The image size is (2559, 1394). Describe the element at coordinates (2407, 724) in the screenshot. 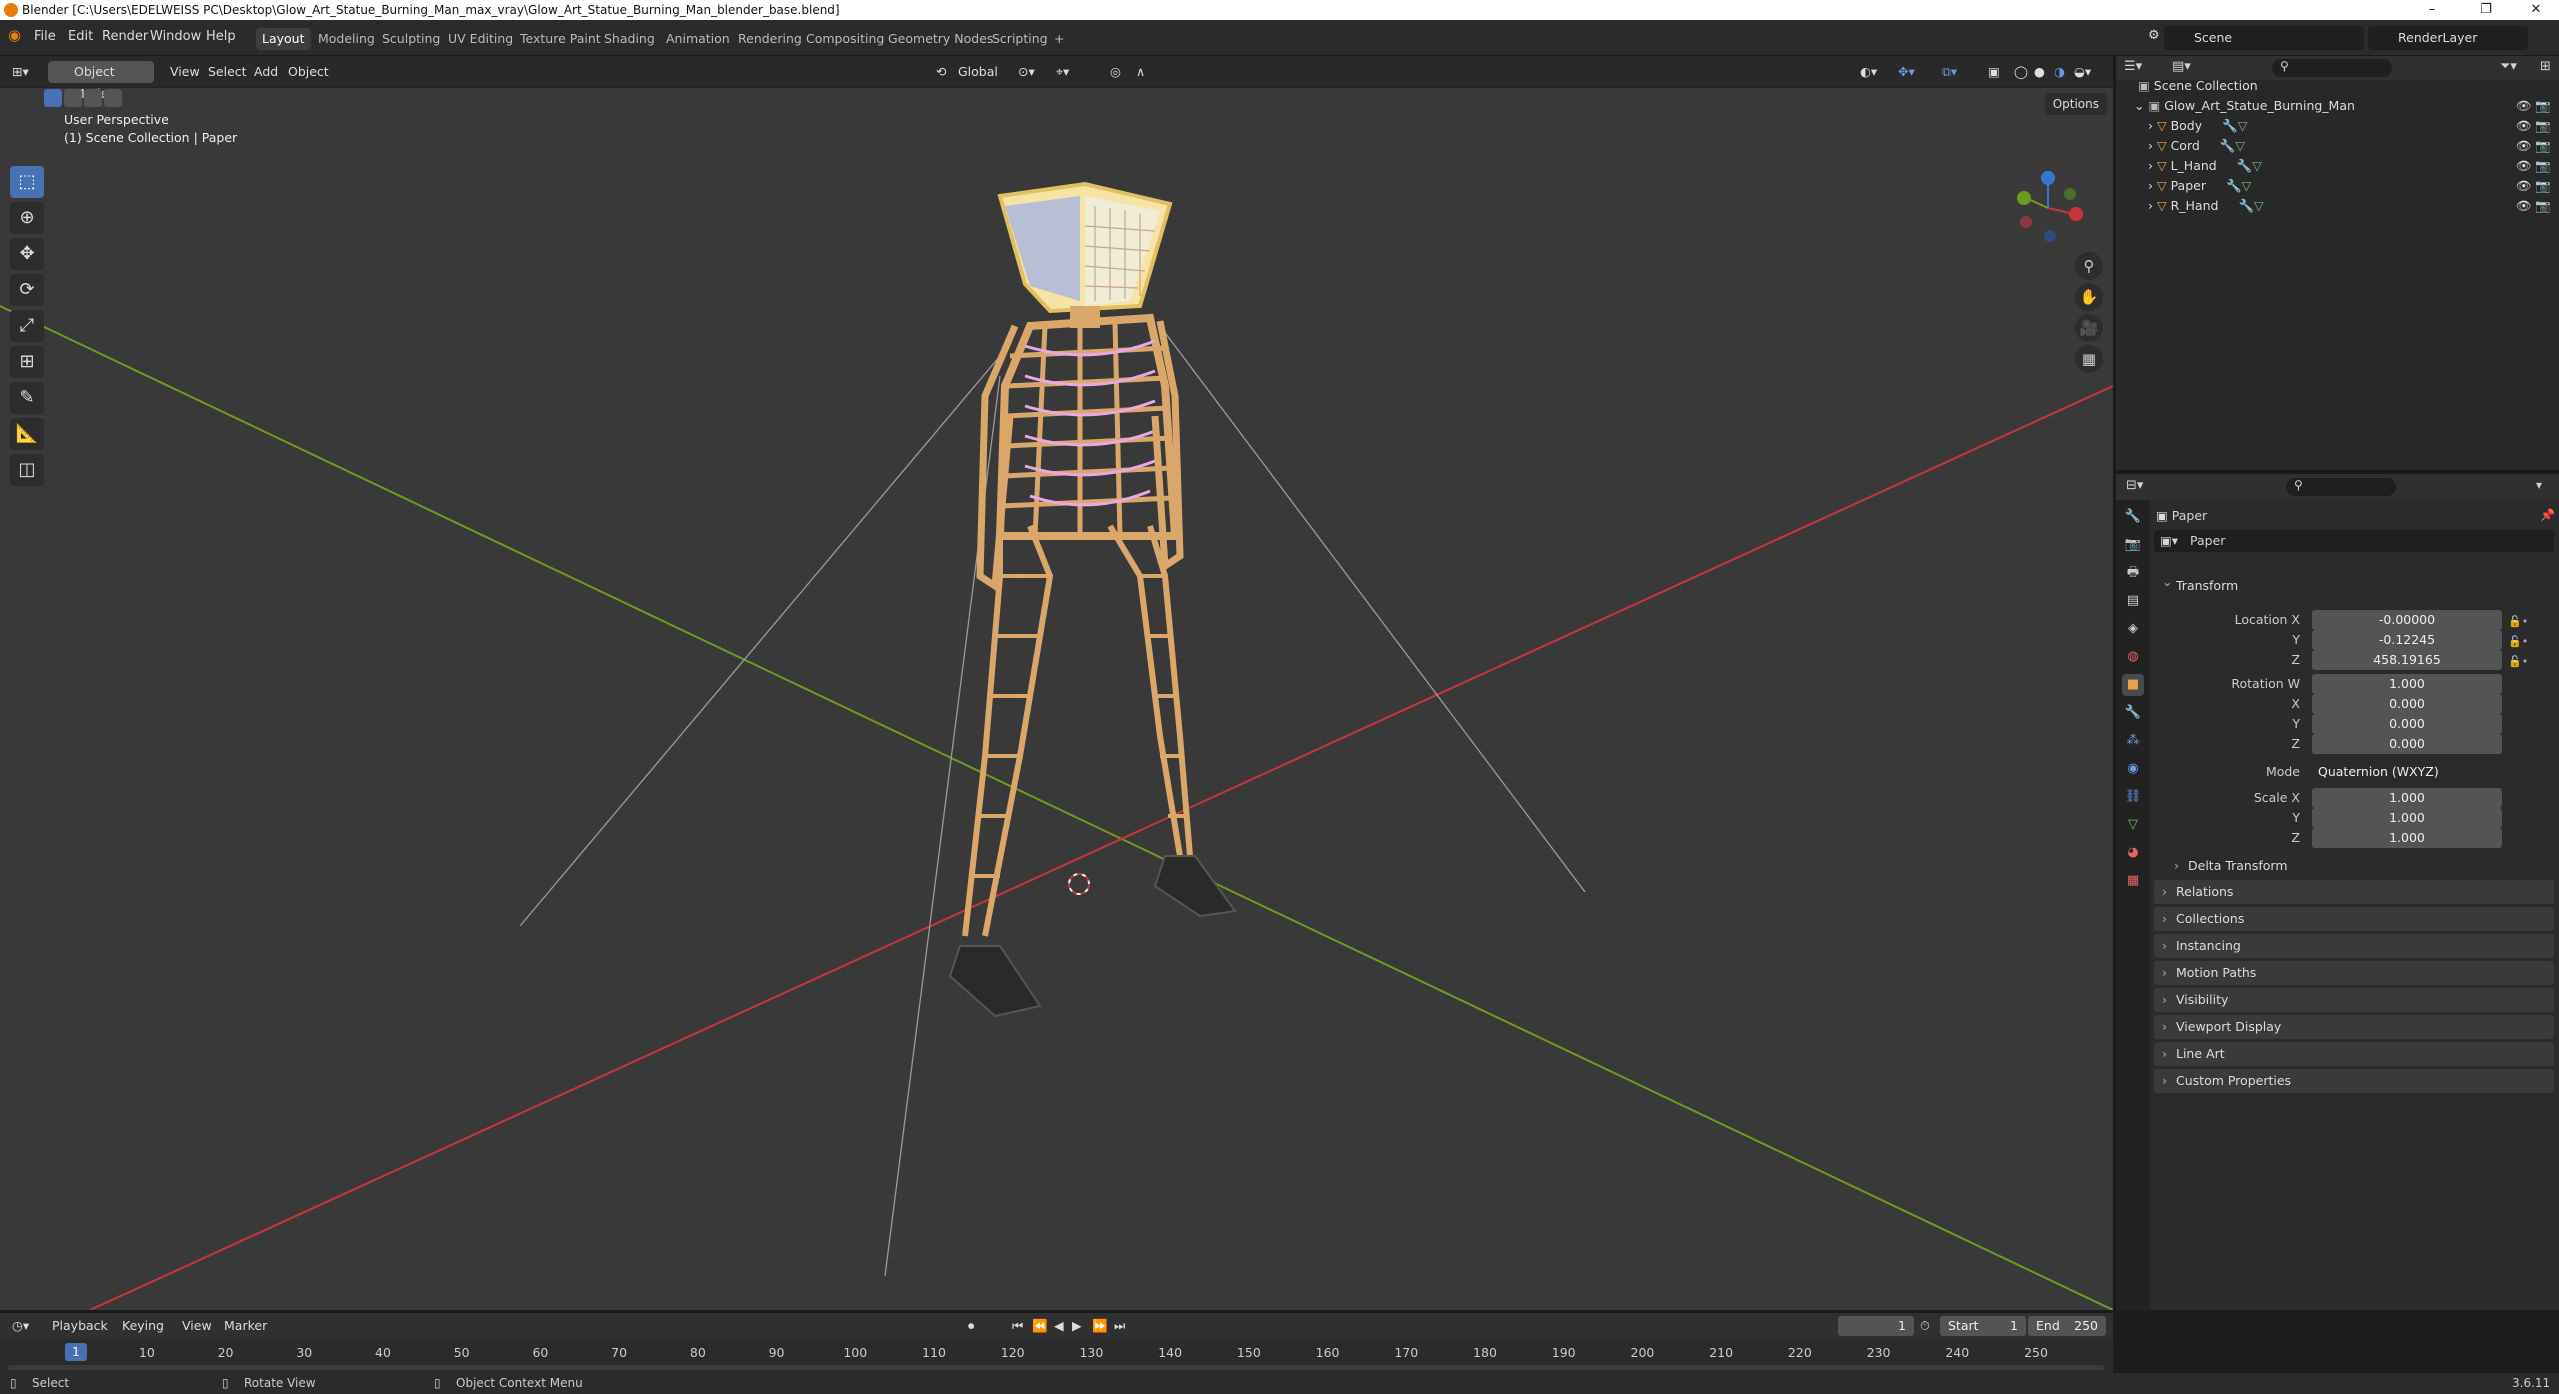

I see `rotation-y-field: 0.000` at that location.